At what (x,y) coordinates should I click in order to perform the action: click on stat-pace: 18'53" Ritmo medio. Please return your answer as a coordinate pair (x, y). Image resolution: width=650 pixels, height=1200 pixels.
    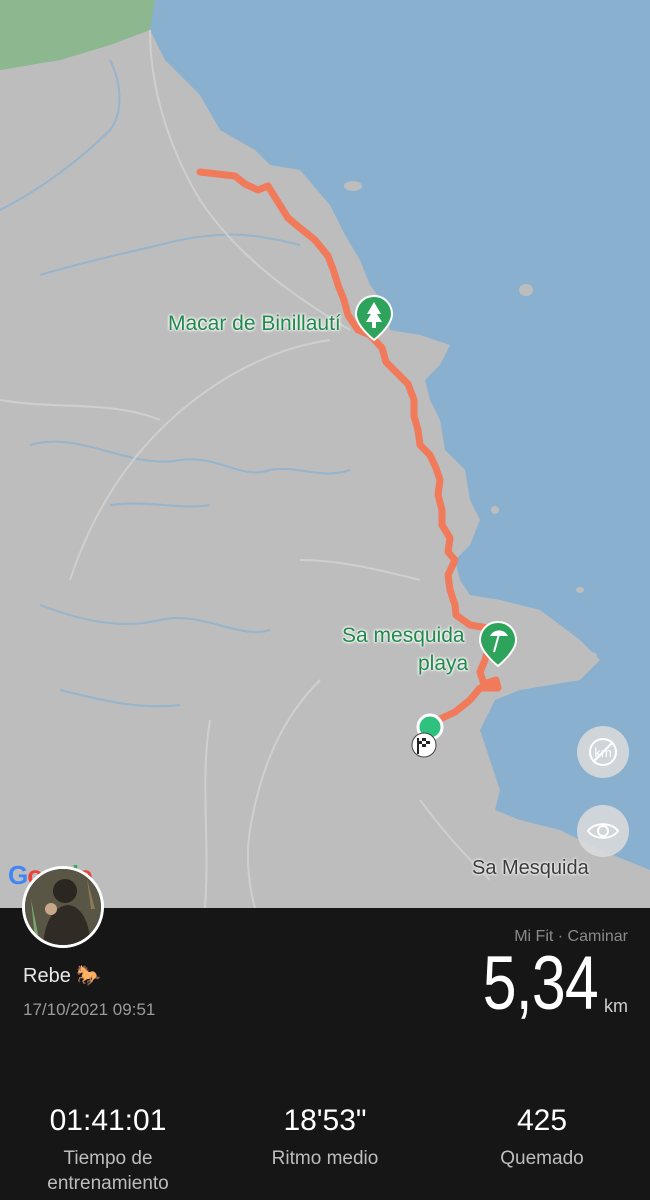
    Looking at the image, I should click on (325, 1137).